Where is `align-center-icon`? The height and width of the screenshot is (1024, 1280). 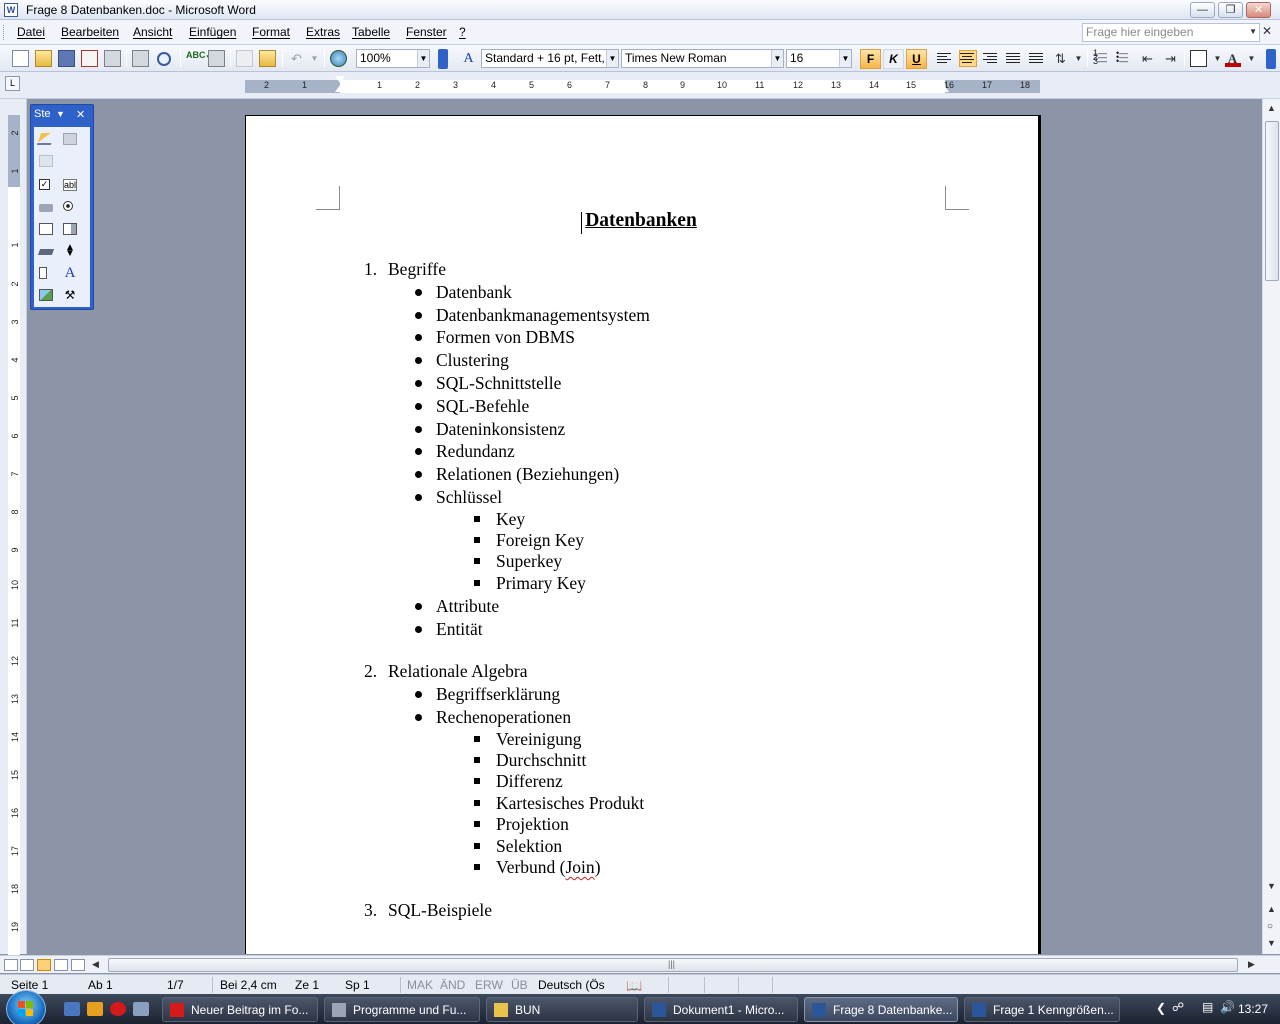 align-center-icon is located at coordinates (968, 58).